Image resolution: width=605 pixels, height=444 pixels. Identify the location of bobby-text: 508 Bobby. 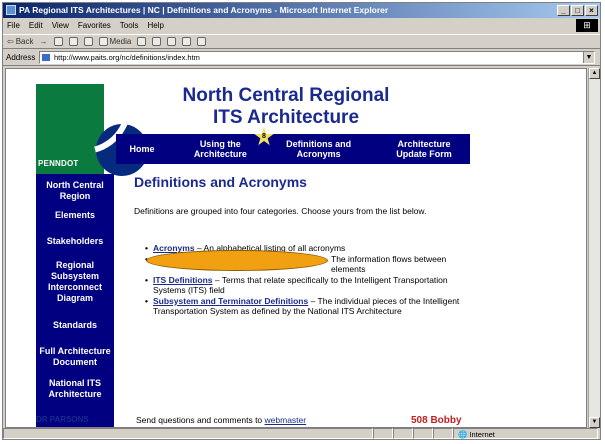
(436, 420).